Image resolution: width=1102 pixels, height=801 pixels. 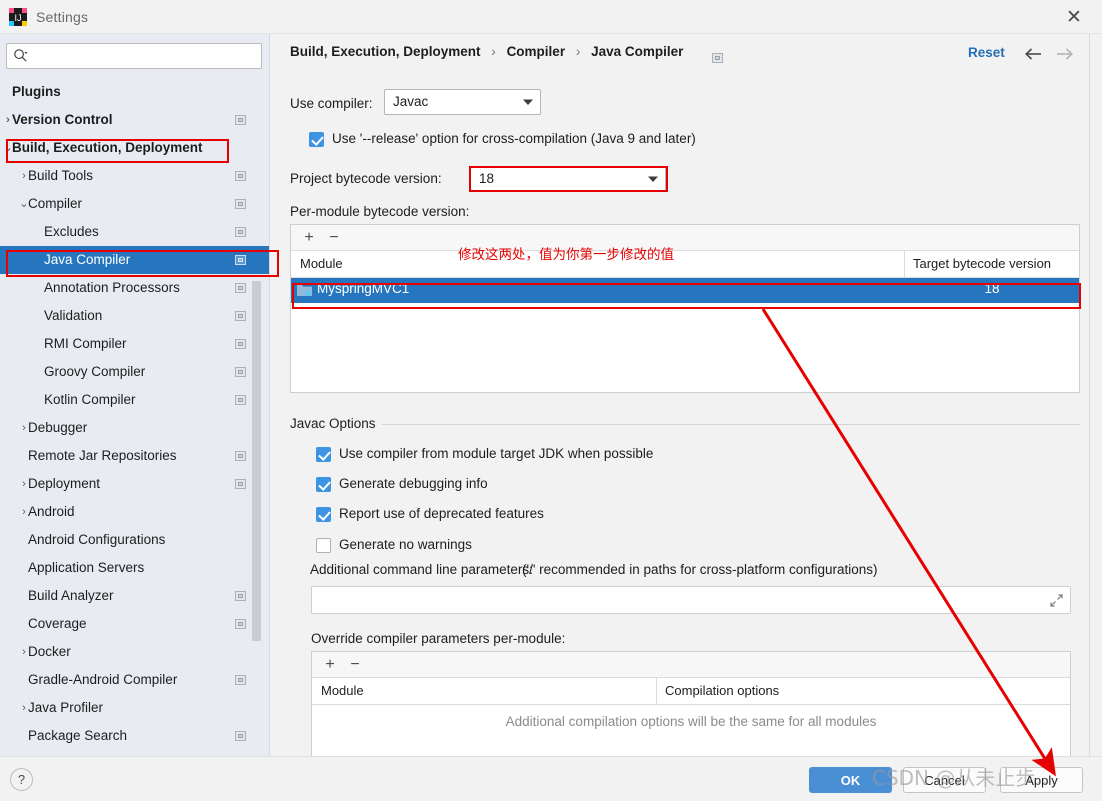 I want to click on ok-button: OK, so click(x=850, y=780).